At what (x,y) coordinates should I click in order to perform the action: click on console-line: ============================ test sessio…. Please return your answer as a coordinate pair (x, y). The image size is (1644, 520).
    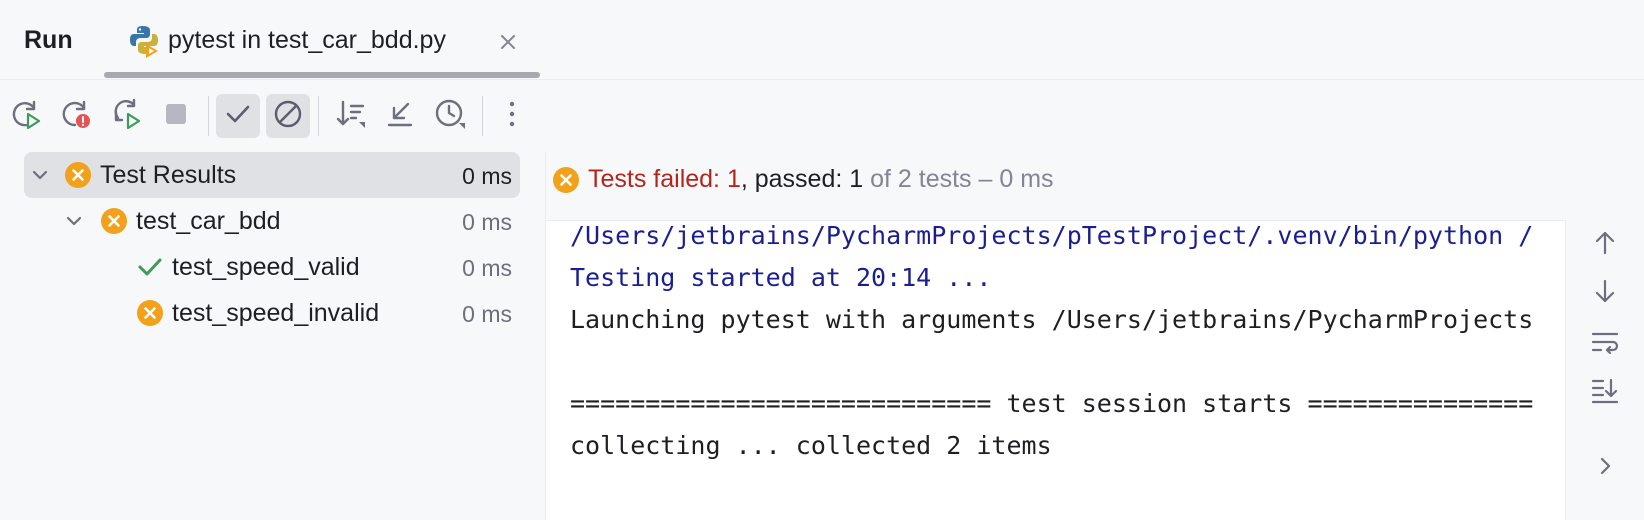
    Looking at the image, I should click on (1052, 403).